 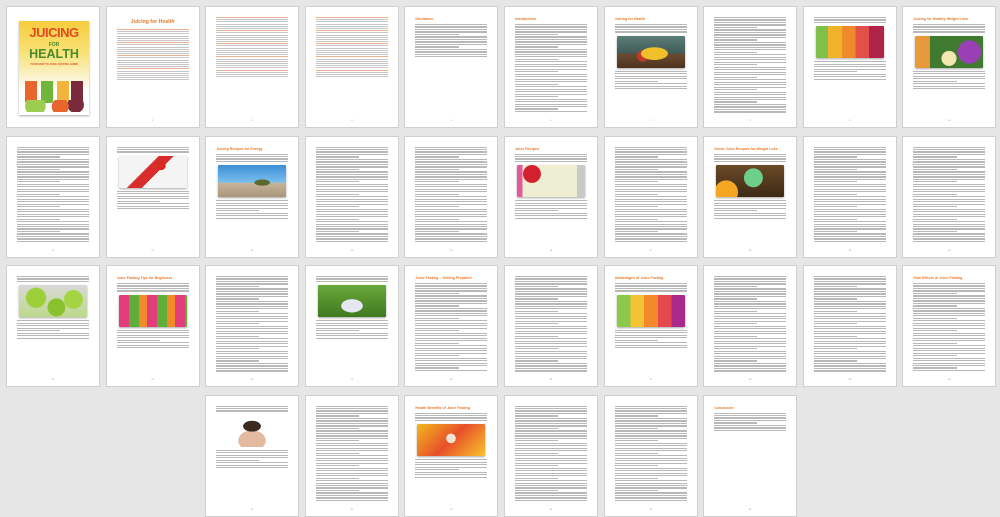 I want to click on page-thumbnail: 19, so click(x=849, y=196).